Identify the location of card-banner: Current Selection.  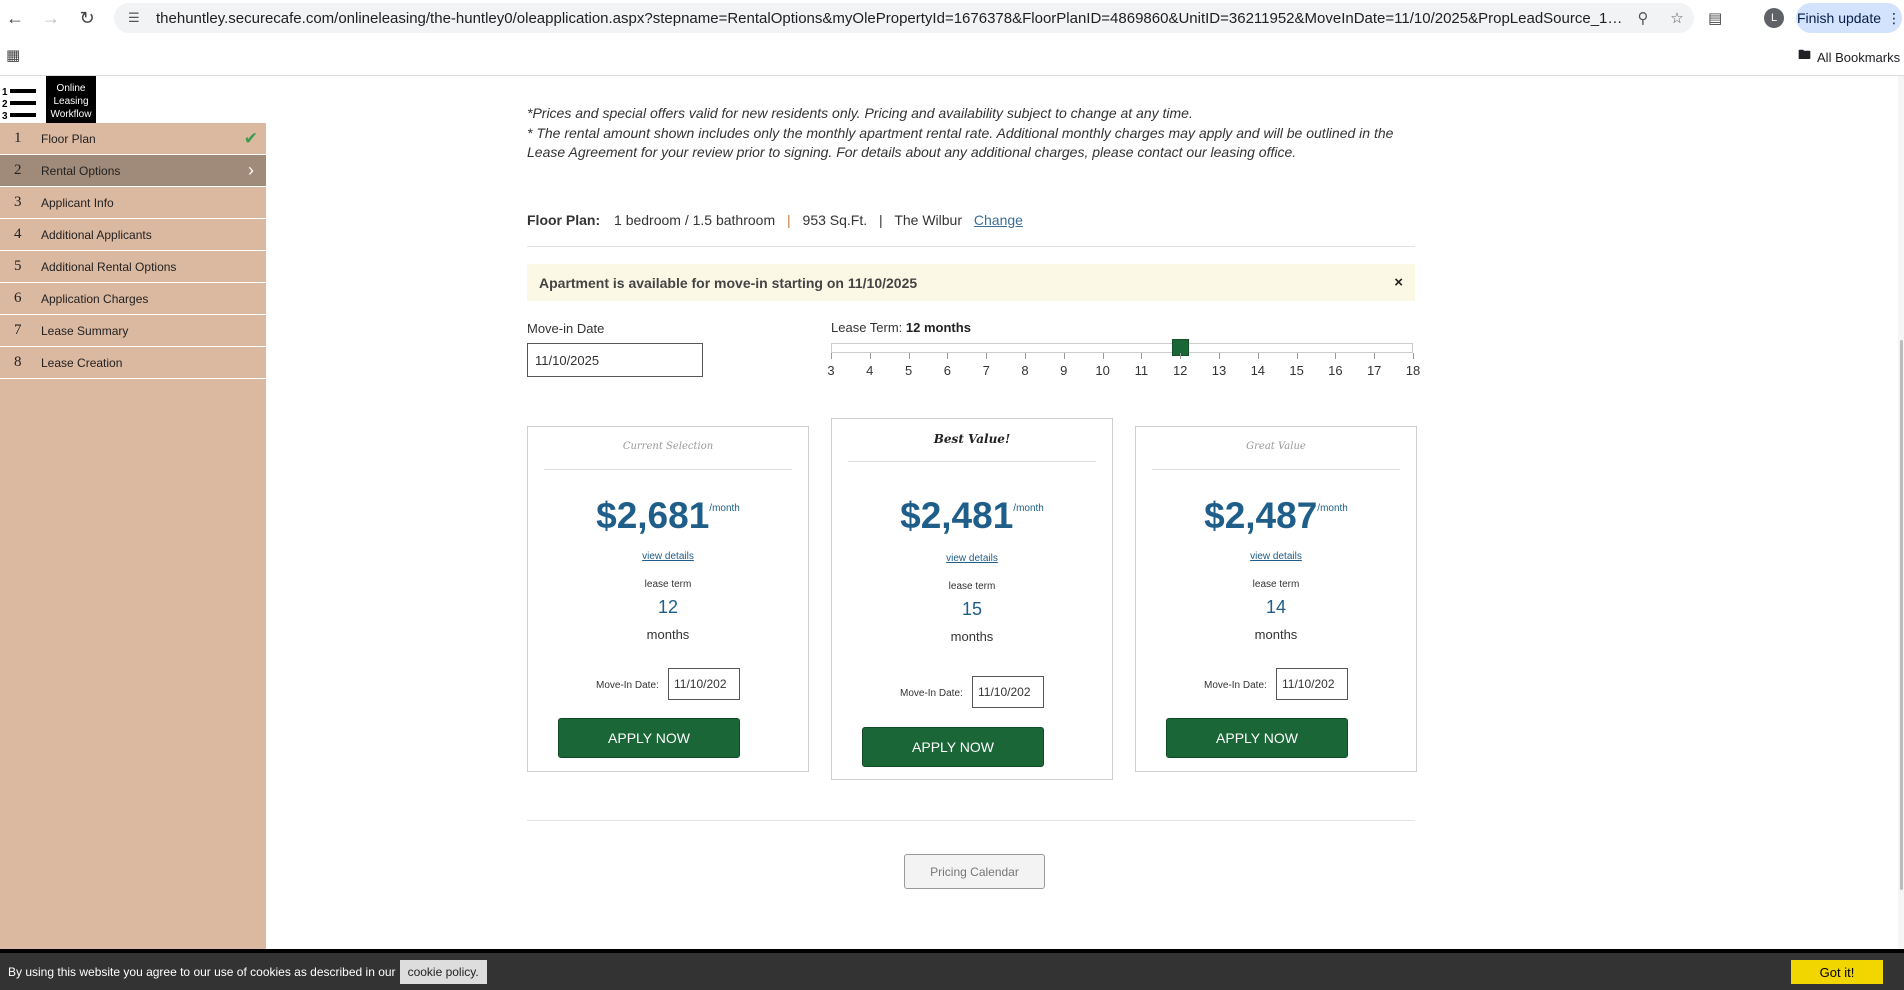
(668, 453).